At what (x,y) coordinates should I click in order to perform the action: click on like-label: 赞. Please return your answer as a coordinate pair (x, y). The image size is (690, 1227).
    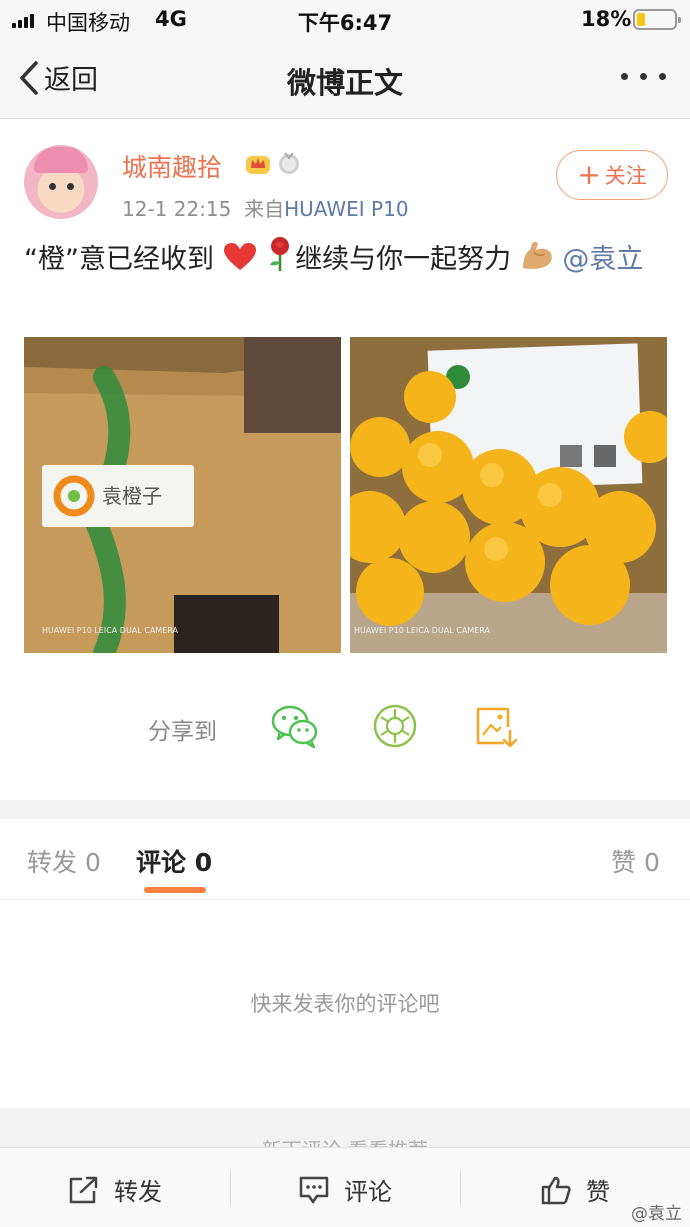
    Looking at the image, I should click on (598, 1192).